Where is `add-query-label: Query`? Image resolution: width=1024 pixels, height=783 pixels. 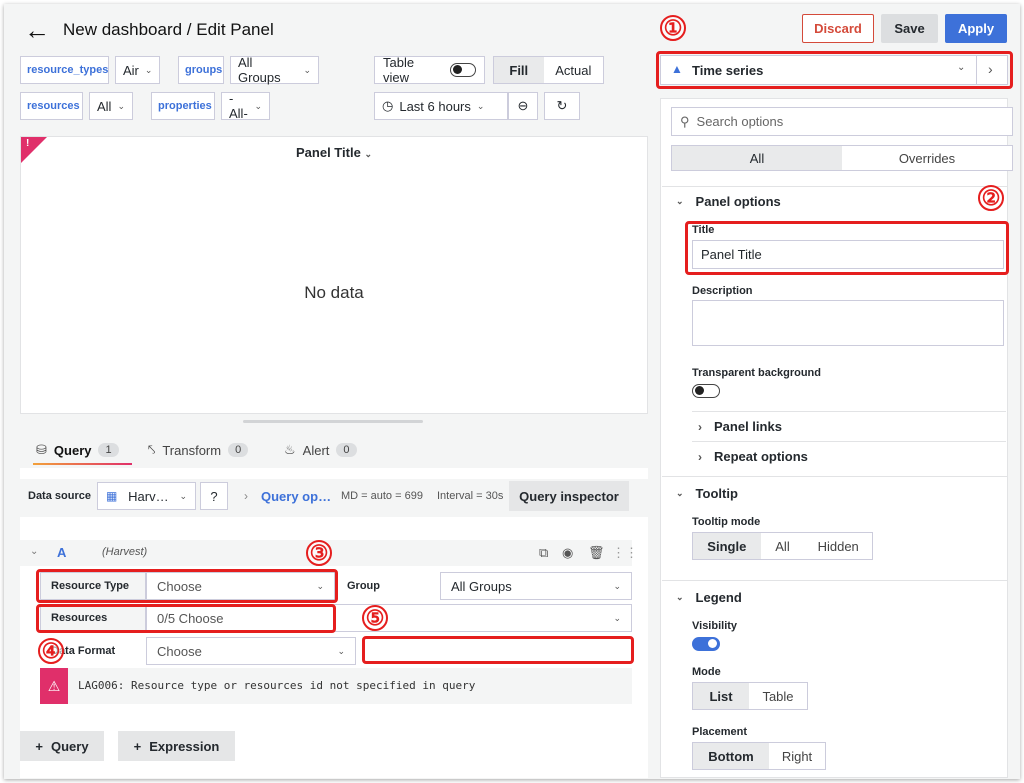 add-query-label: Query is located at coordinates (70, 746).